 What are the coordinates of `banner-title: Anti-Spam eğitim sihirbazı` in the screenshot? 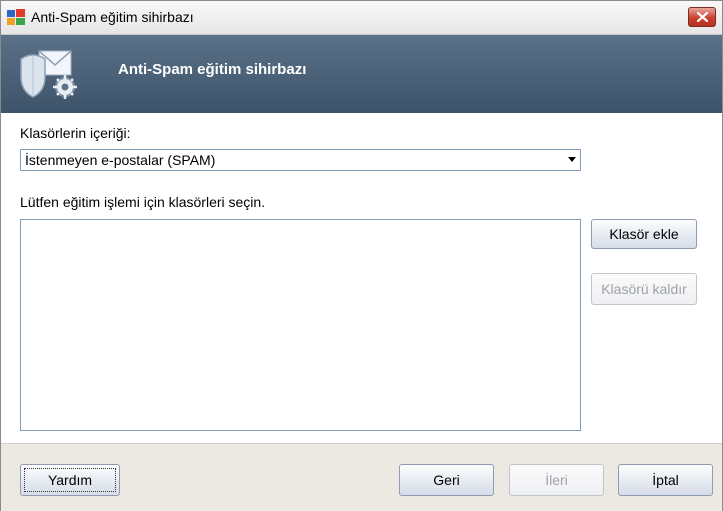 It's located at (212, 69).